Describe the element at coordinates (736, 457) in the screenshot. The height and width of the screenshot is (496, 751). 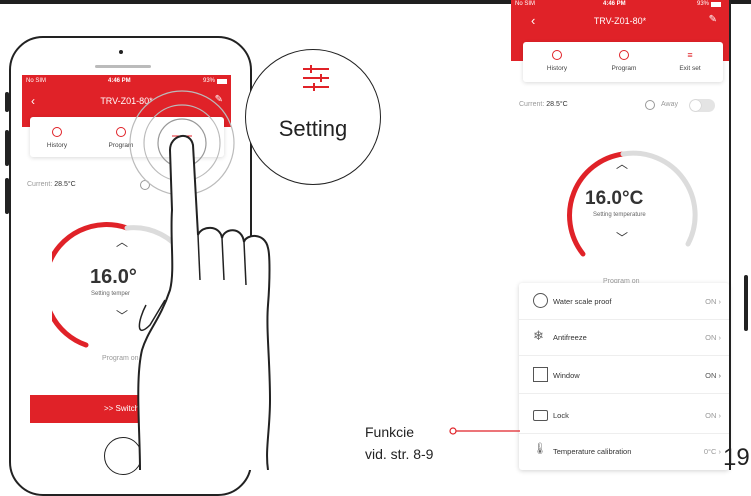
I see `page-number: 19` at that location.